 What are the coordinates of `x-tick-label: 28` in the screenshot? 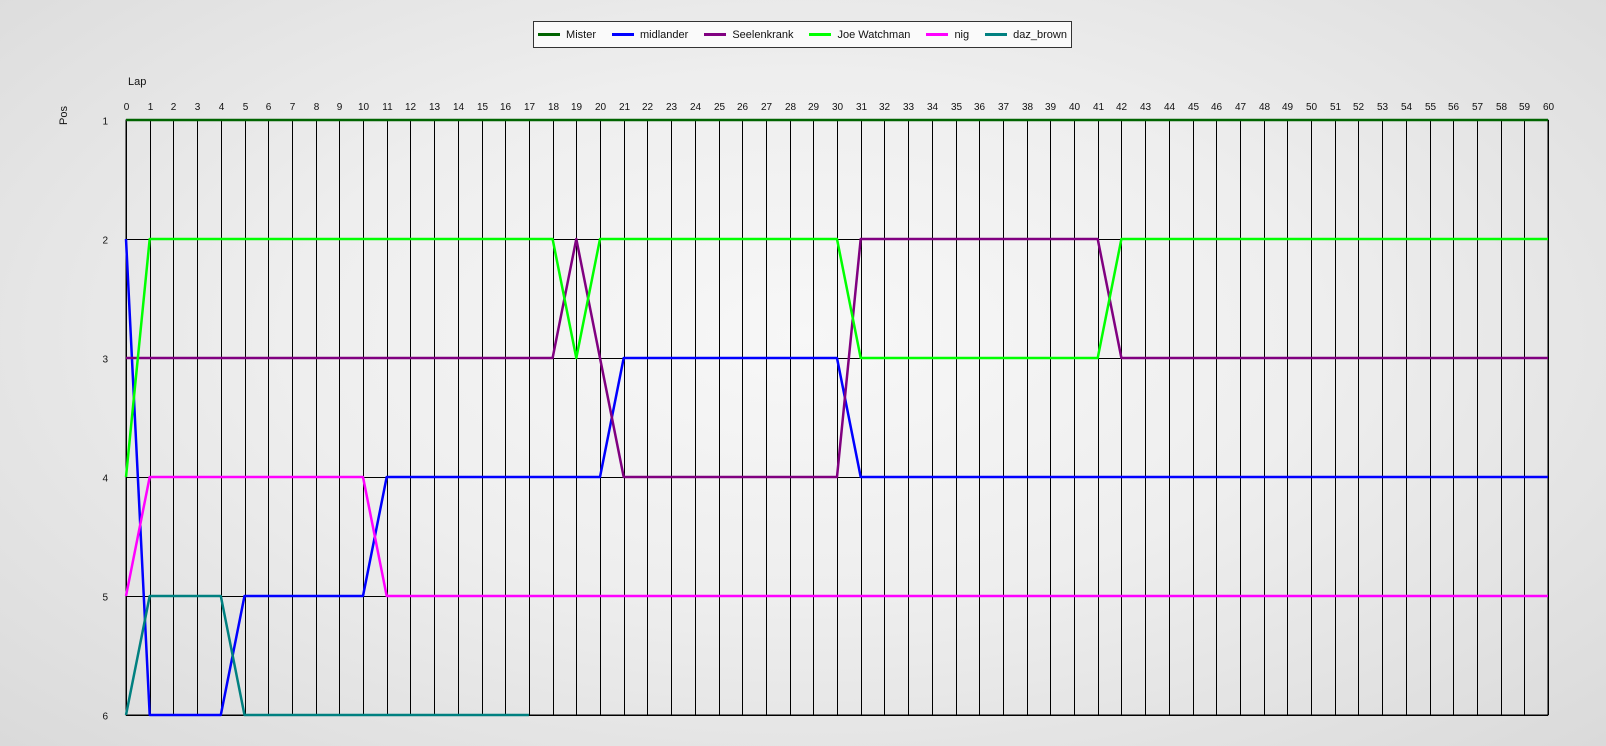 It's located at (791, 107).